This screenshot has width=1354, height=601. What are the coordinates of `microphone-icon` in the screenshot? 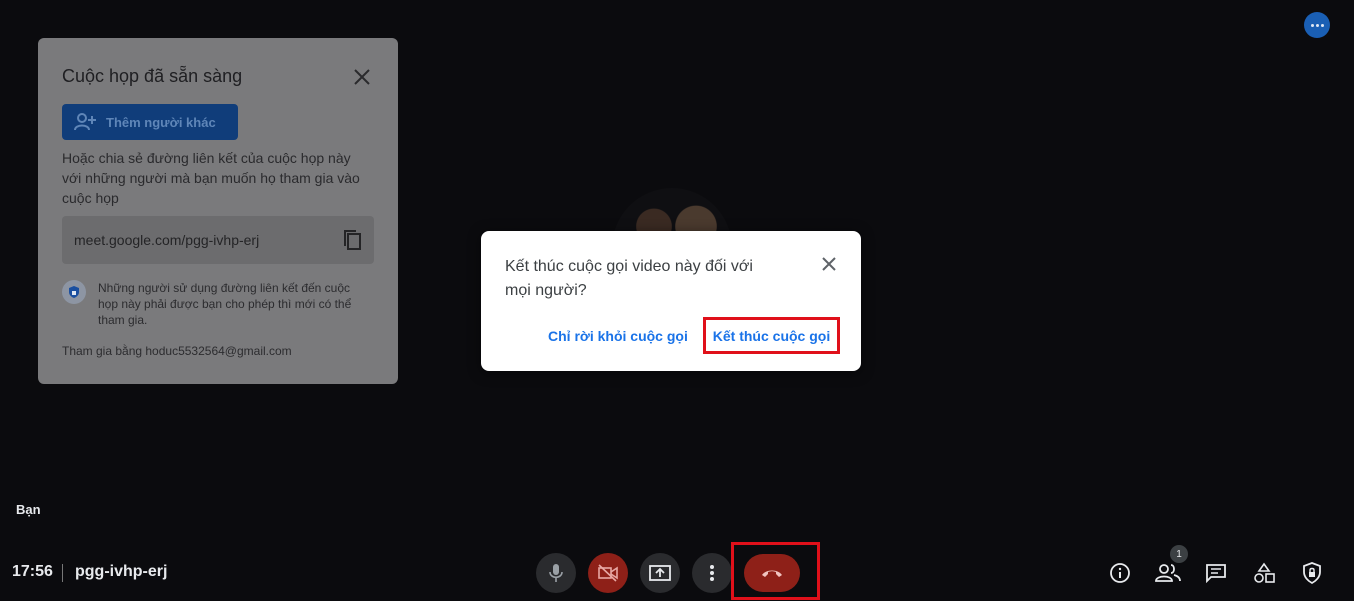 It's located at (556, 573).